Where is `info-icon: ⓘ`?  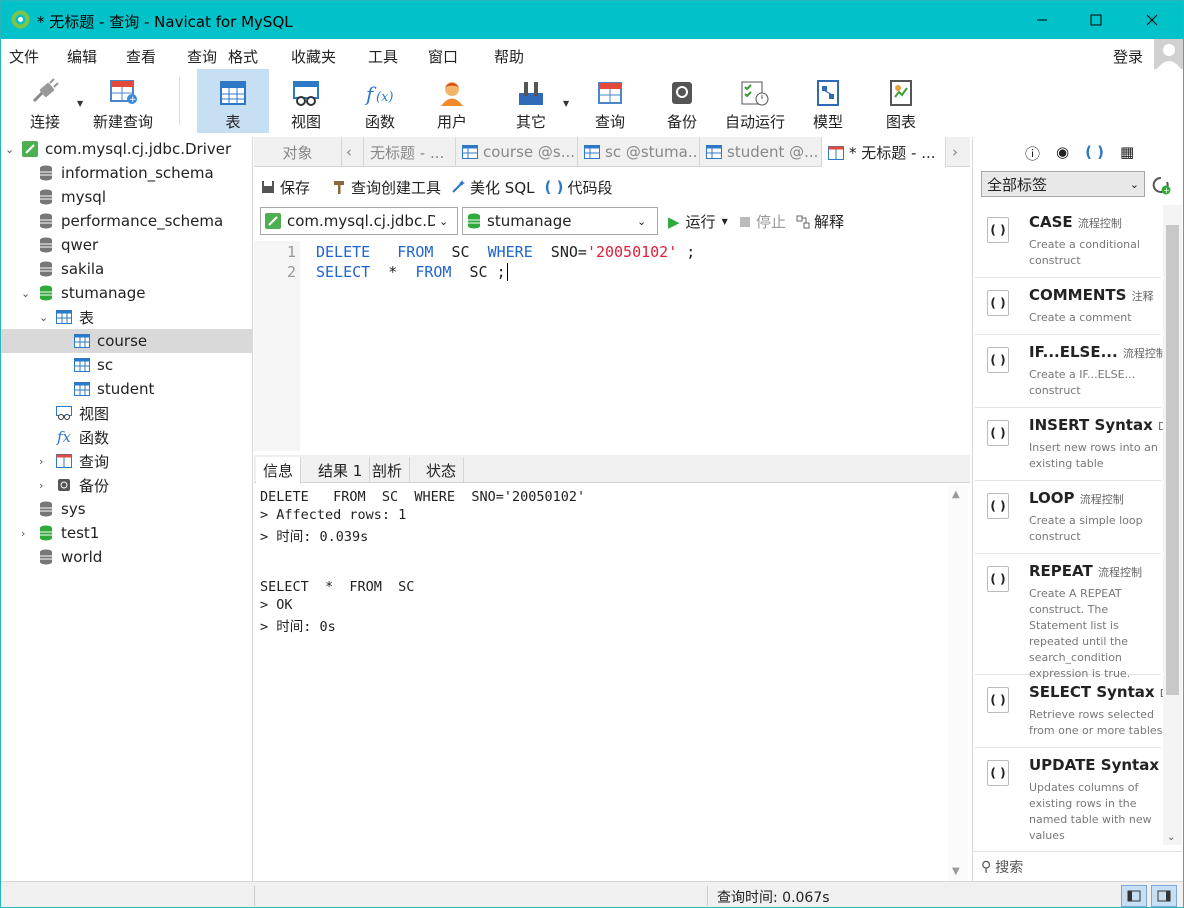 info-icon: ⓘ is located at coordinates (1032, 153).